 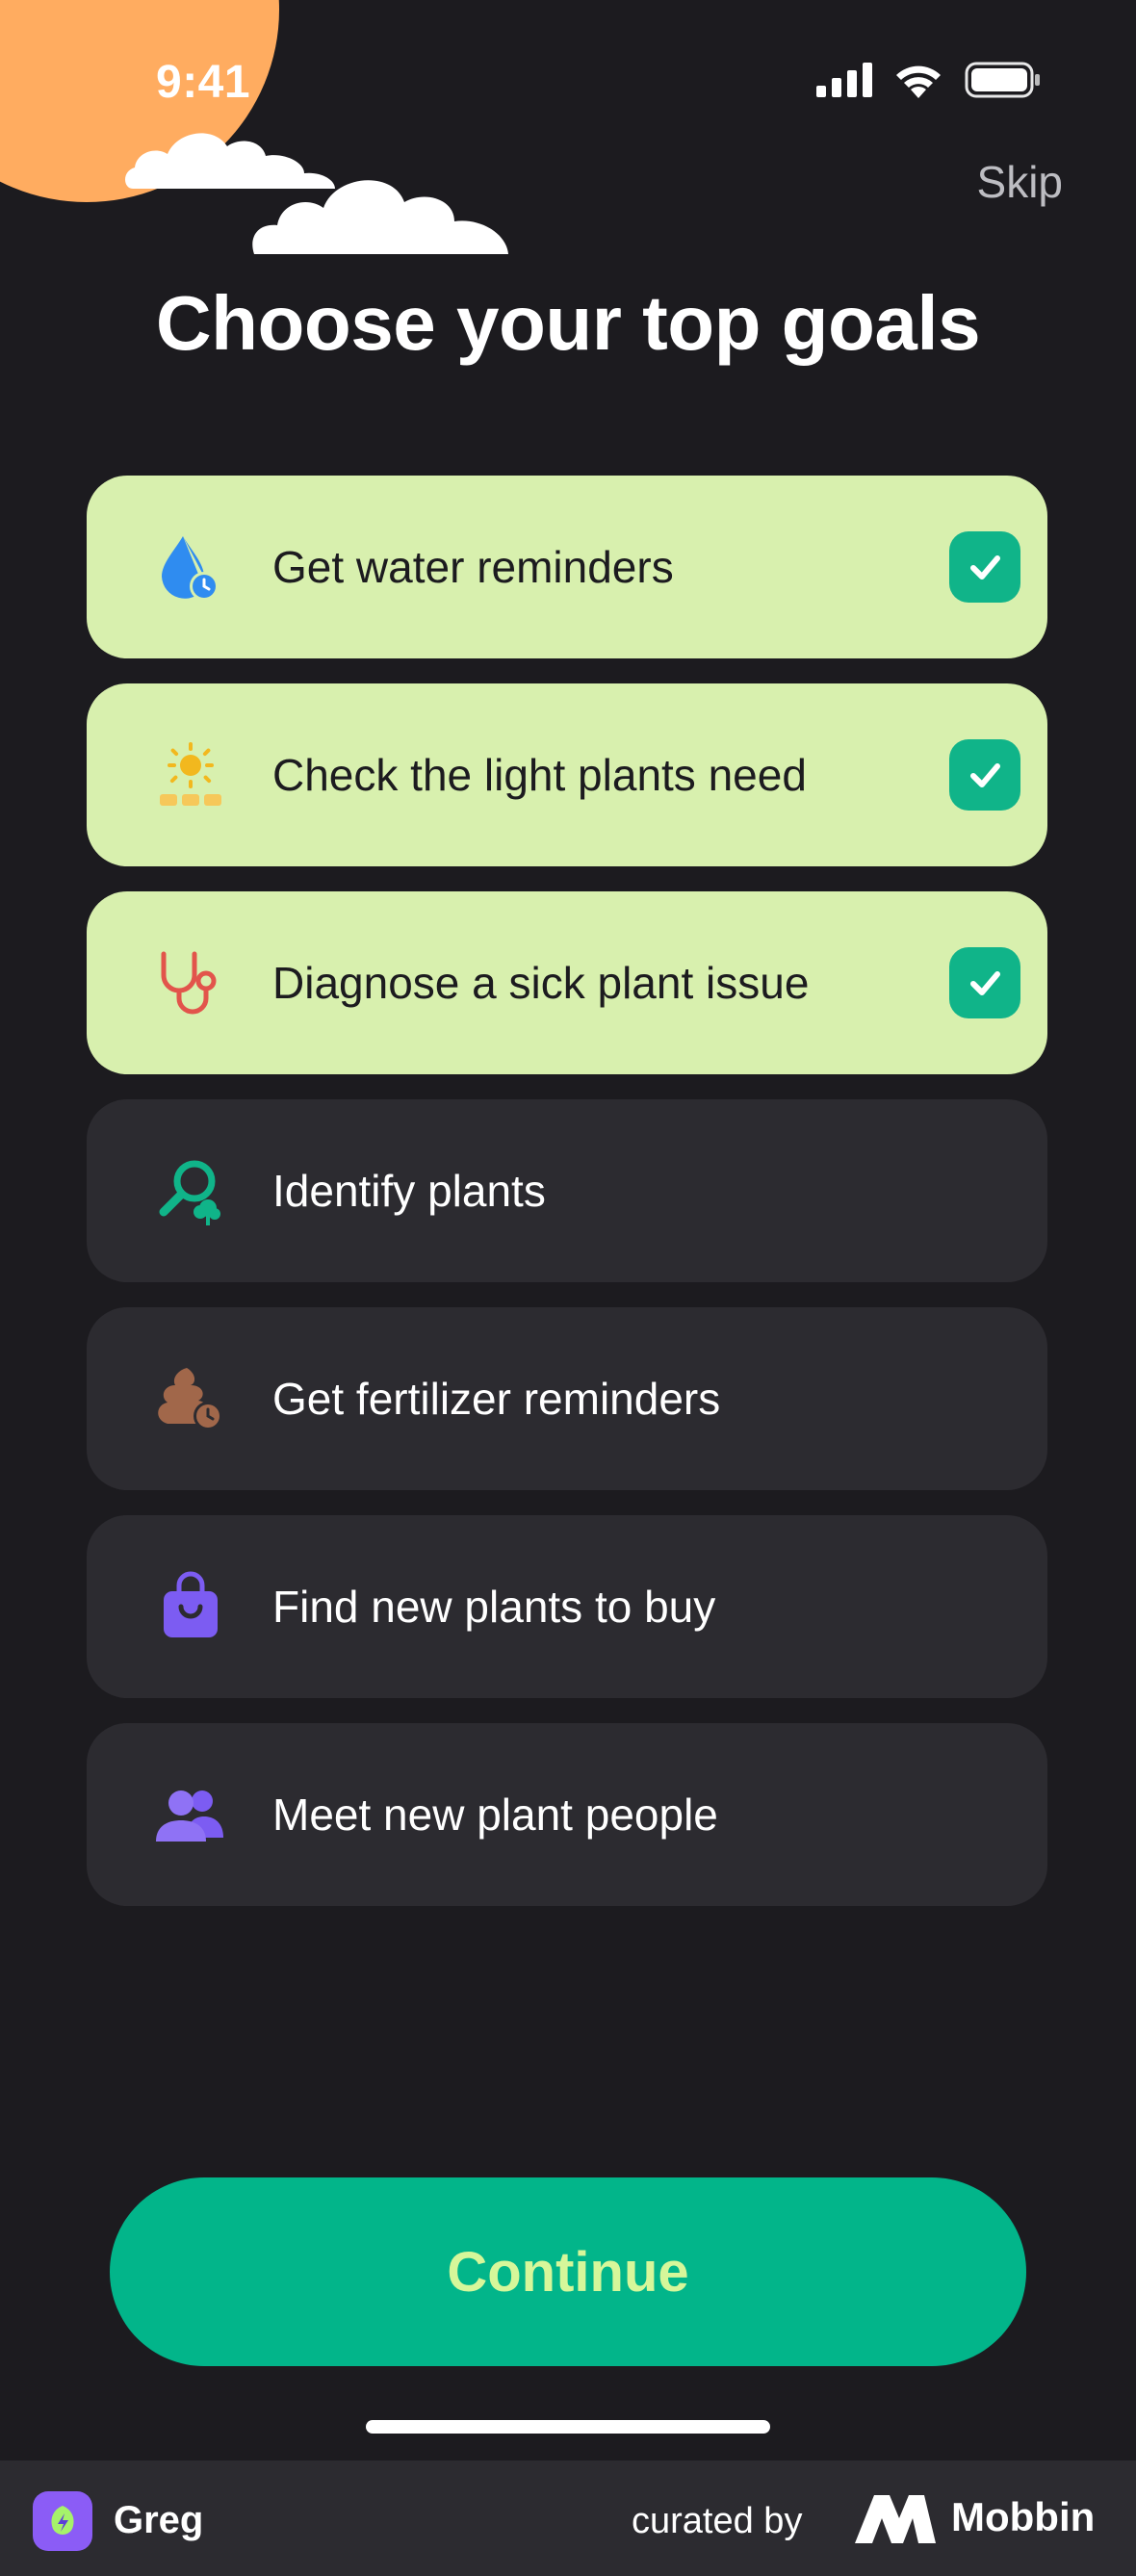 I want to click on goal-label: Get water reminders, so click(x=473, y=567).